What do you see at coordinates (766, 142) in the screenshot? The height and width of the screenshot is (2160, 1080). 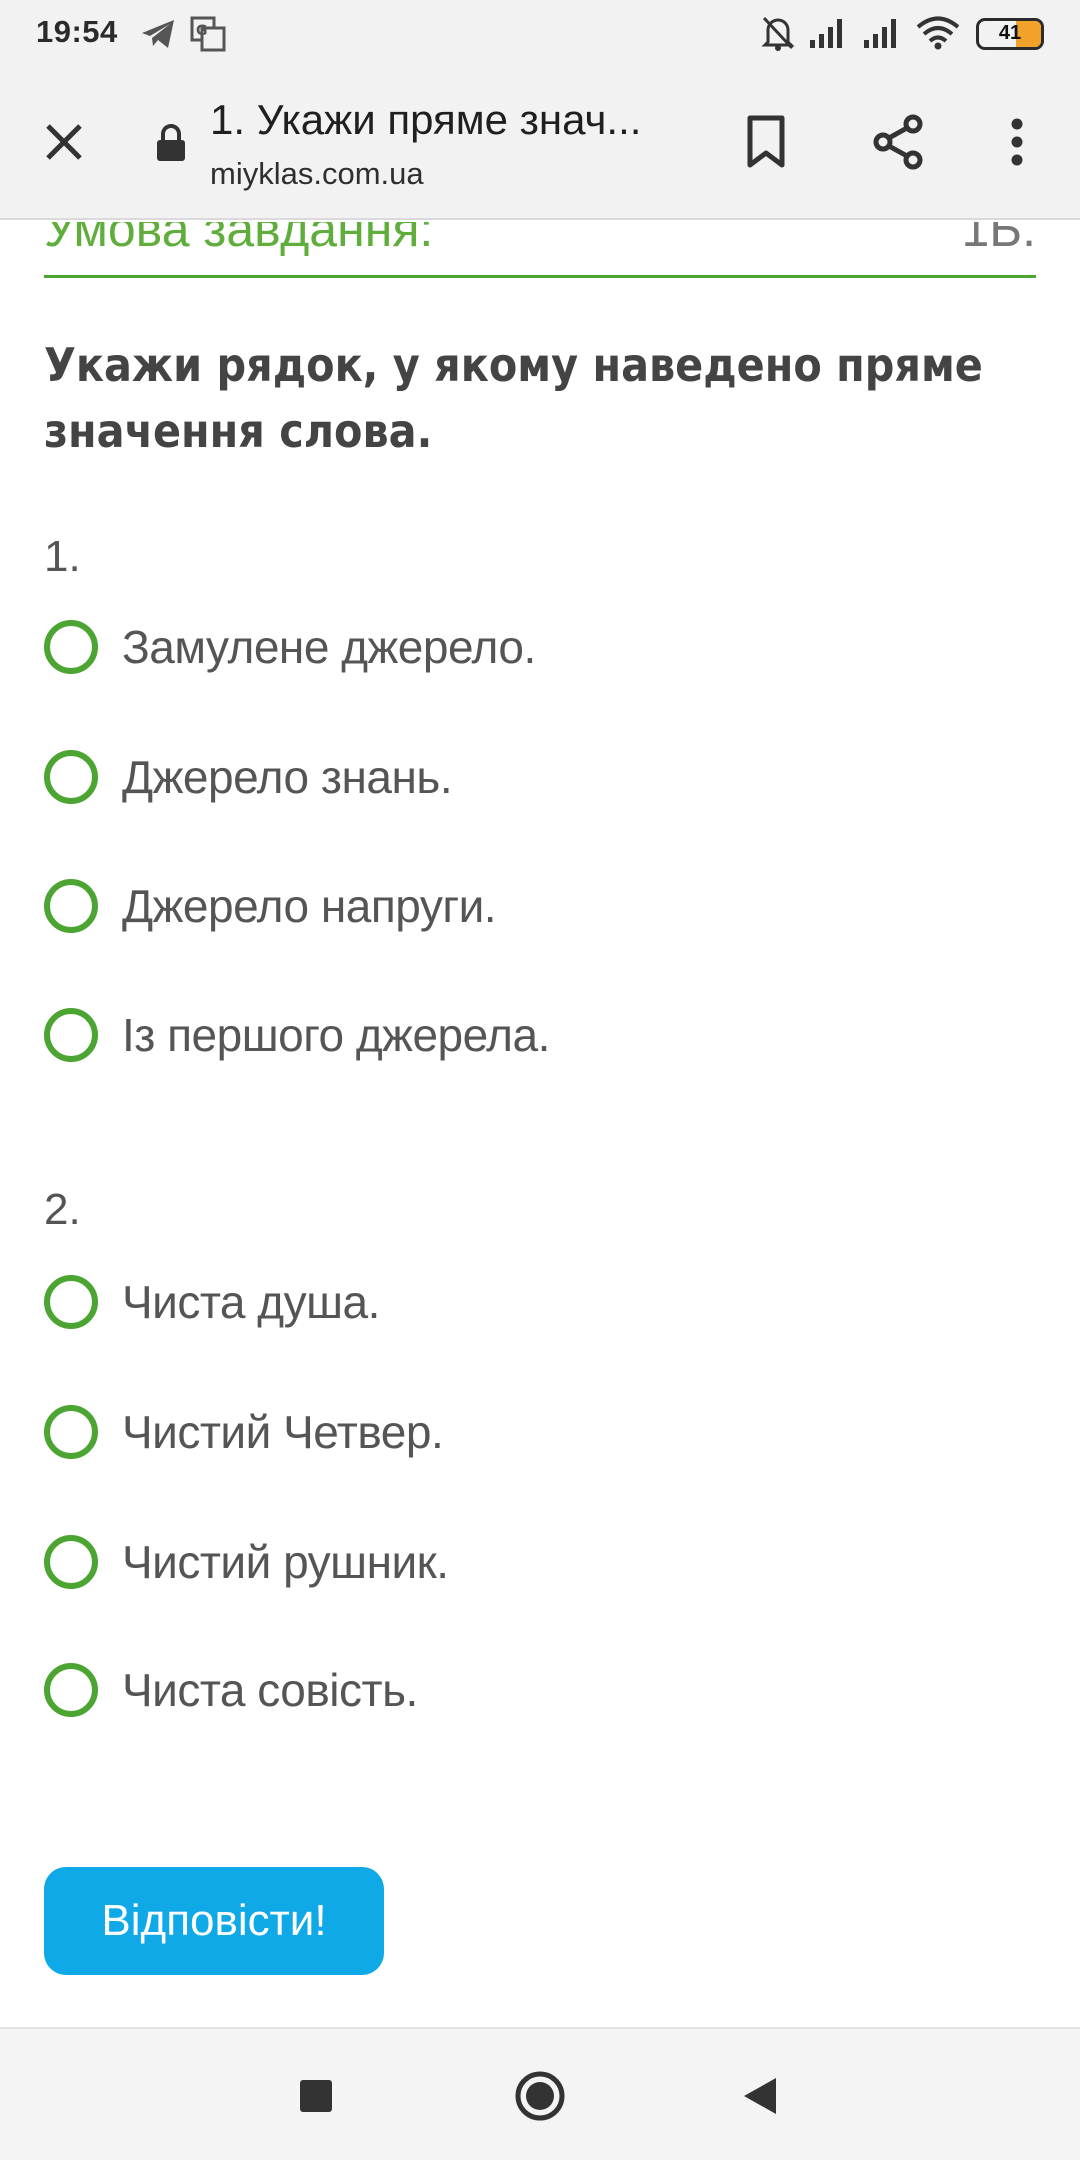 I see `bookmark-icon` at bounding box center [766, 142].